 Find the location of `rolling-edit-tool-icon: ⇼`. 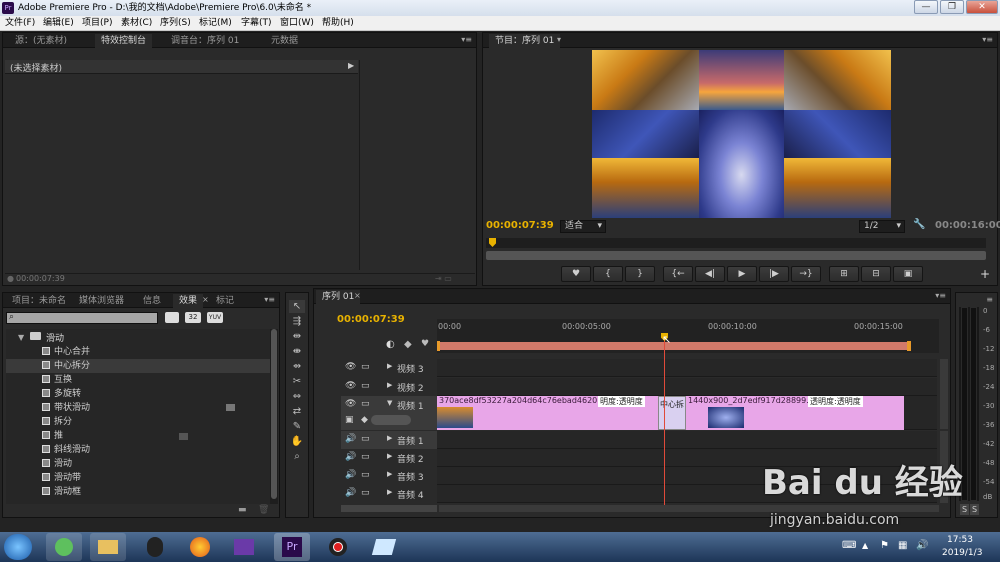

rolling-edit-tool-icon: ⇼ is located at coordinates (297, 351).